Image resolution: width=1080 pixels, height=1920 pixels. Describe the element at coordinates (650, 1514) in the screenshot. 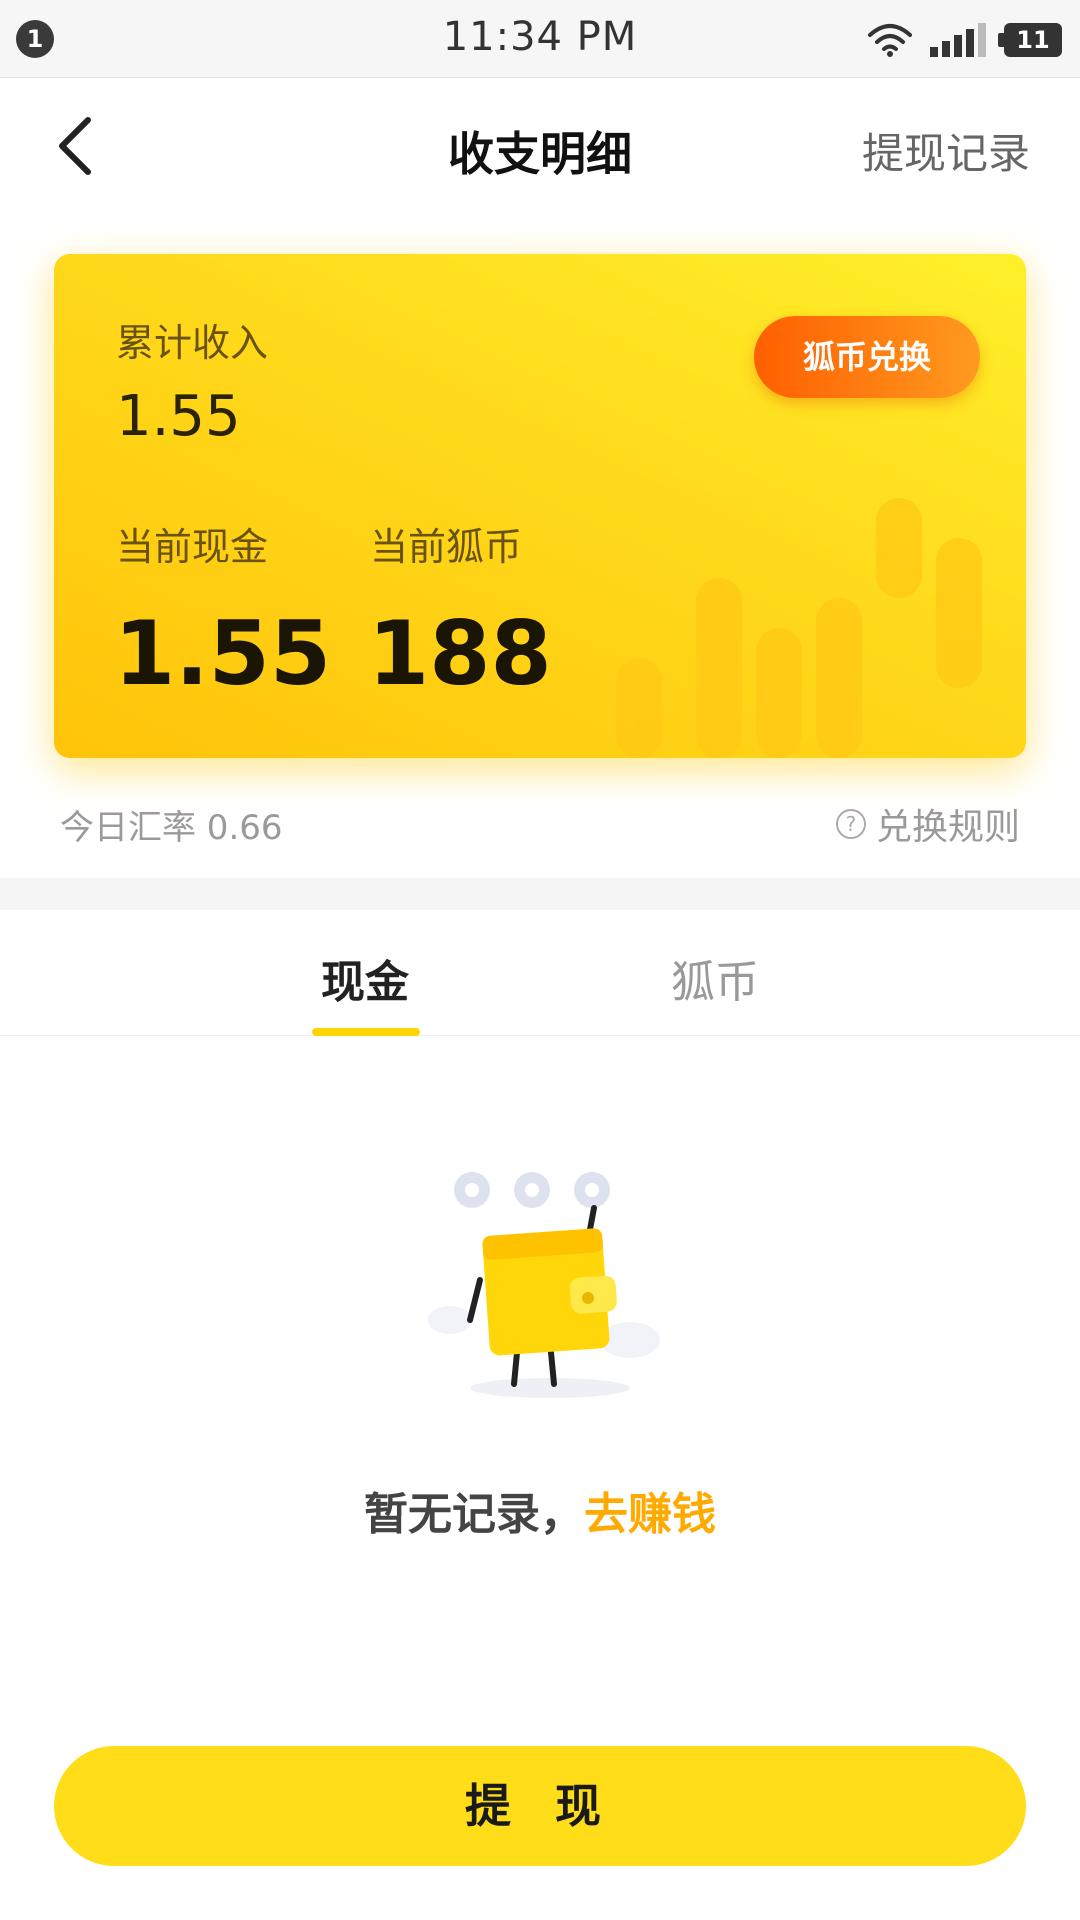

I see `earn-money-link: 去赚钱` at that location.